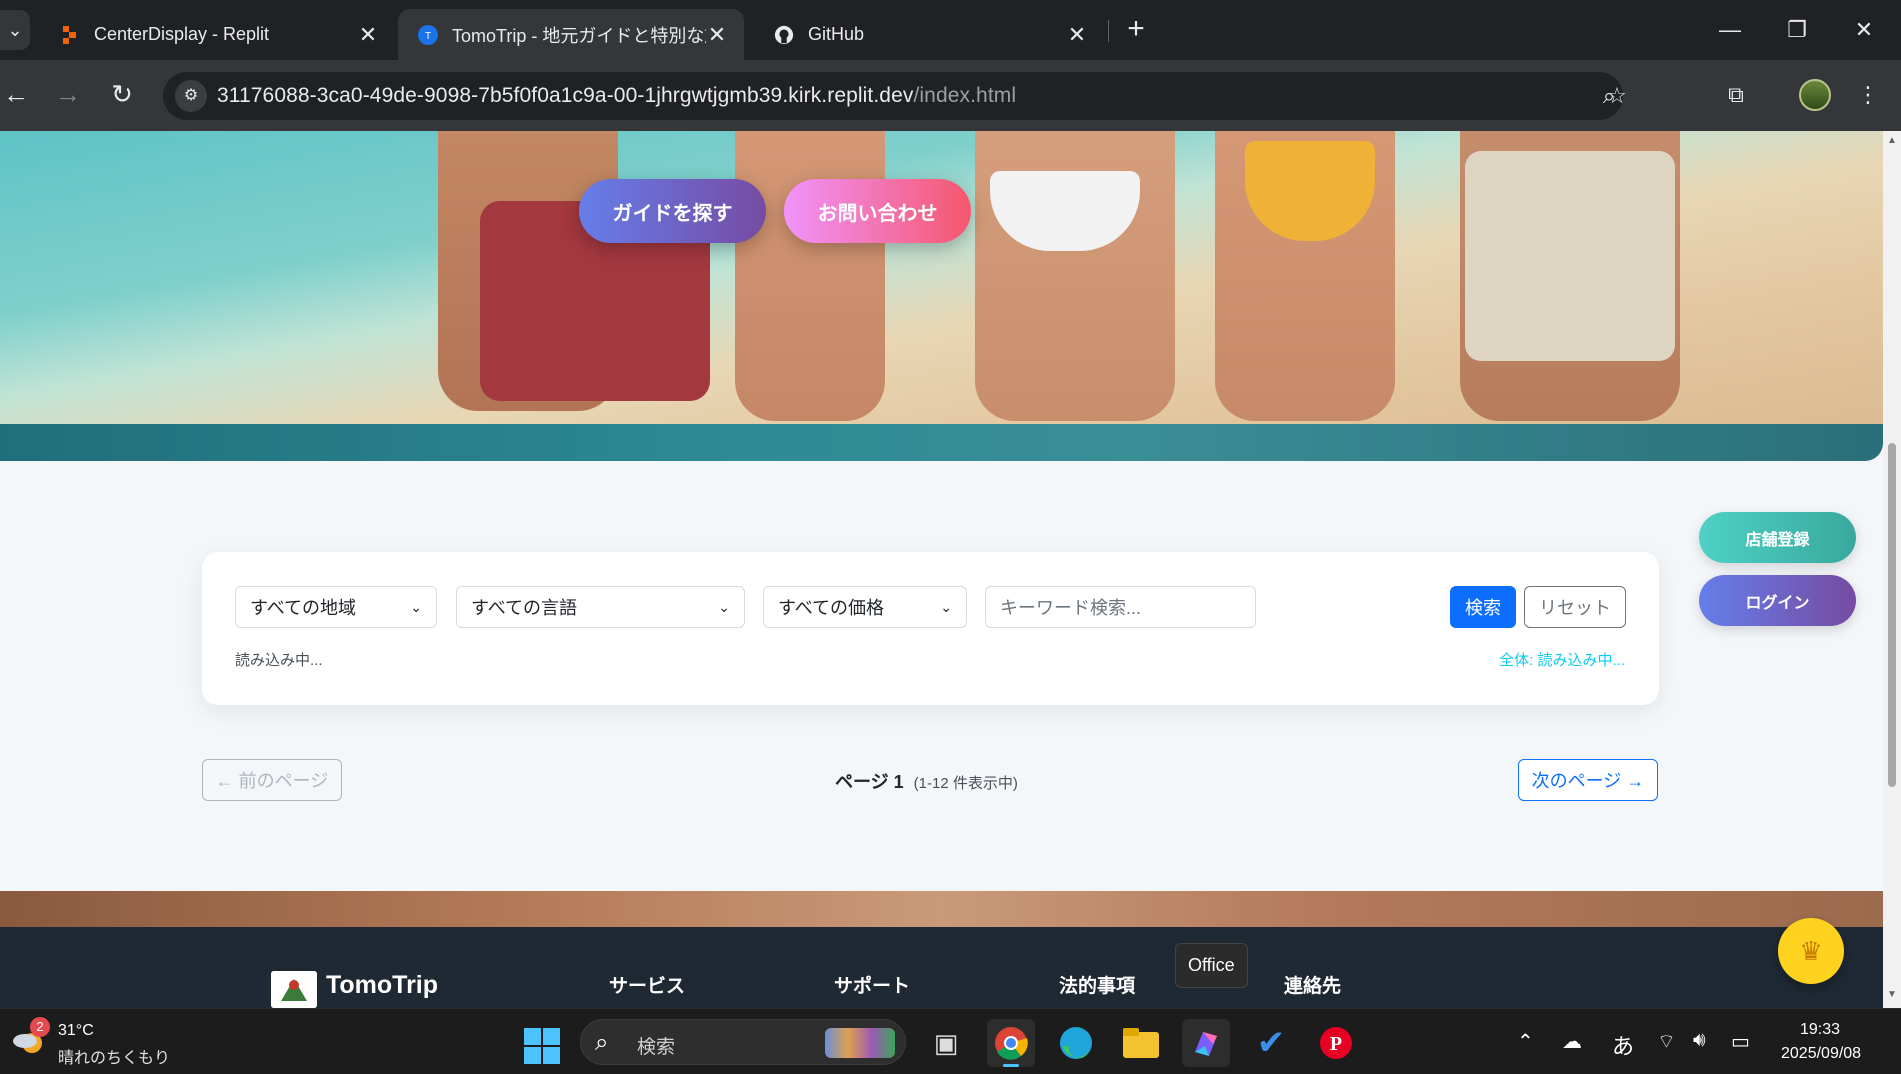 This screenshot has height=1074, width=1901. Describe the element at coordinates (1892, 994) in the screenshot. I see `scroll-down-arrow-icon: ▼` at that location.